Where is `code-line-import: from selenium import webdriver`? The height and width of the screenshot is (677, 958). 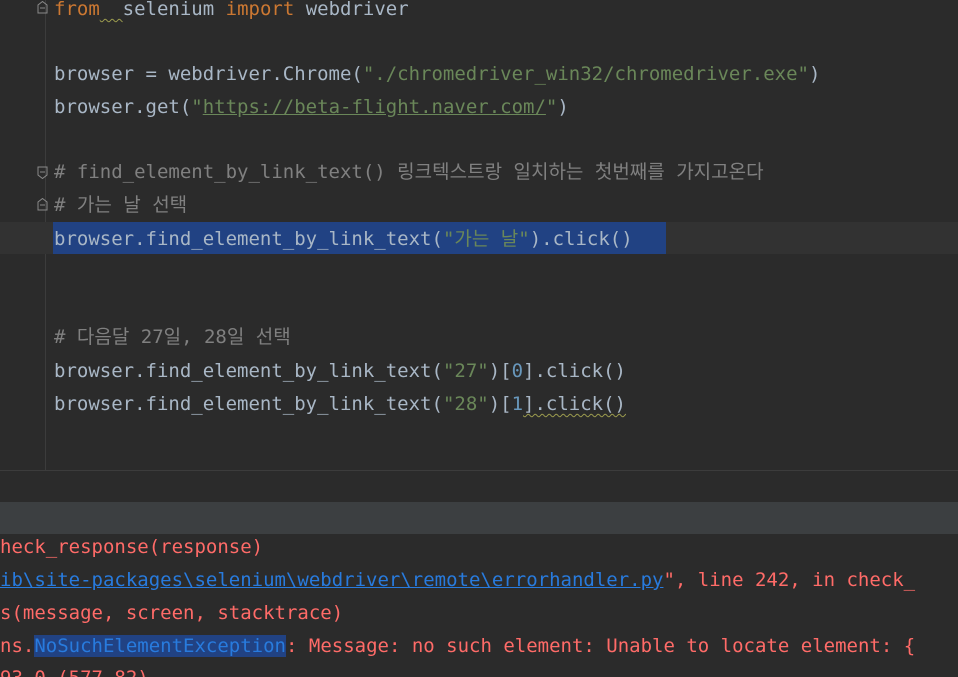
code-line-import: from selenium import webdriver is located at coordinates (231, 11).